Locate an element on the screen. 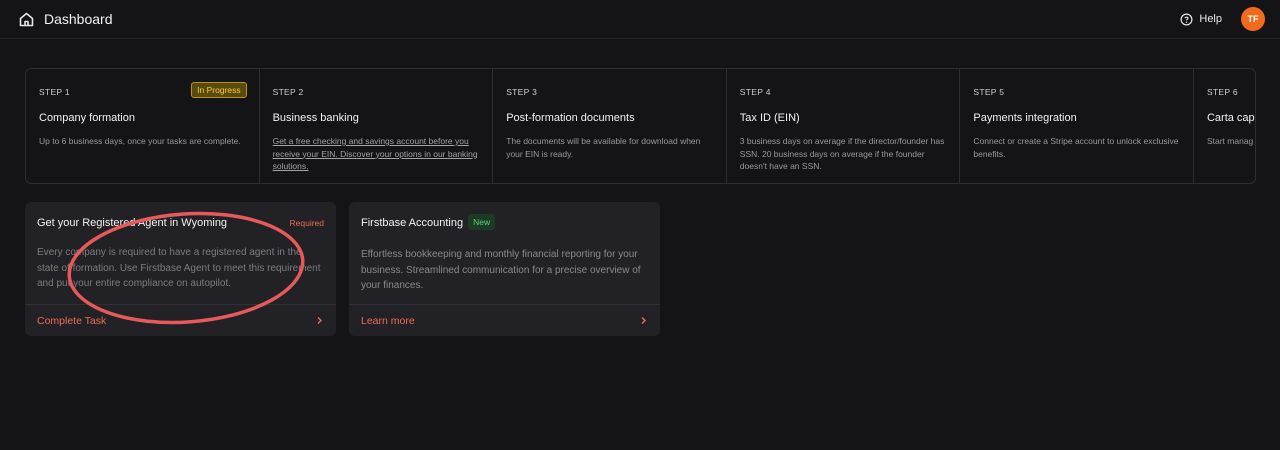  help-button: Help is located at coordinates (1201, 19).